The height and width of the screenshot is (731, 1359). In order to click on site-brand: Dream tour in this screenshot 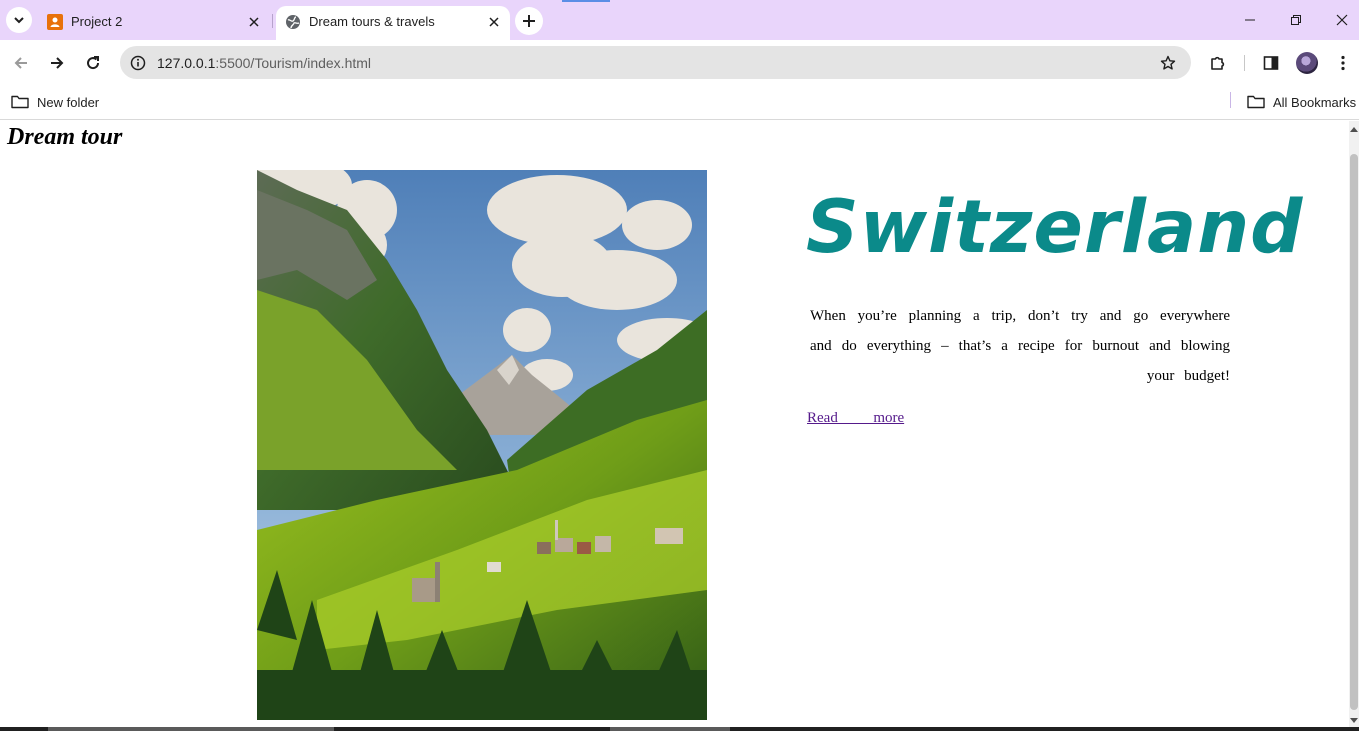, I will do `click(65, 137)`.